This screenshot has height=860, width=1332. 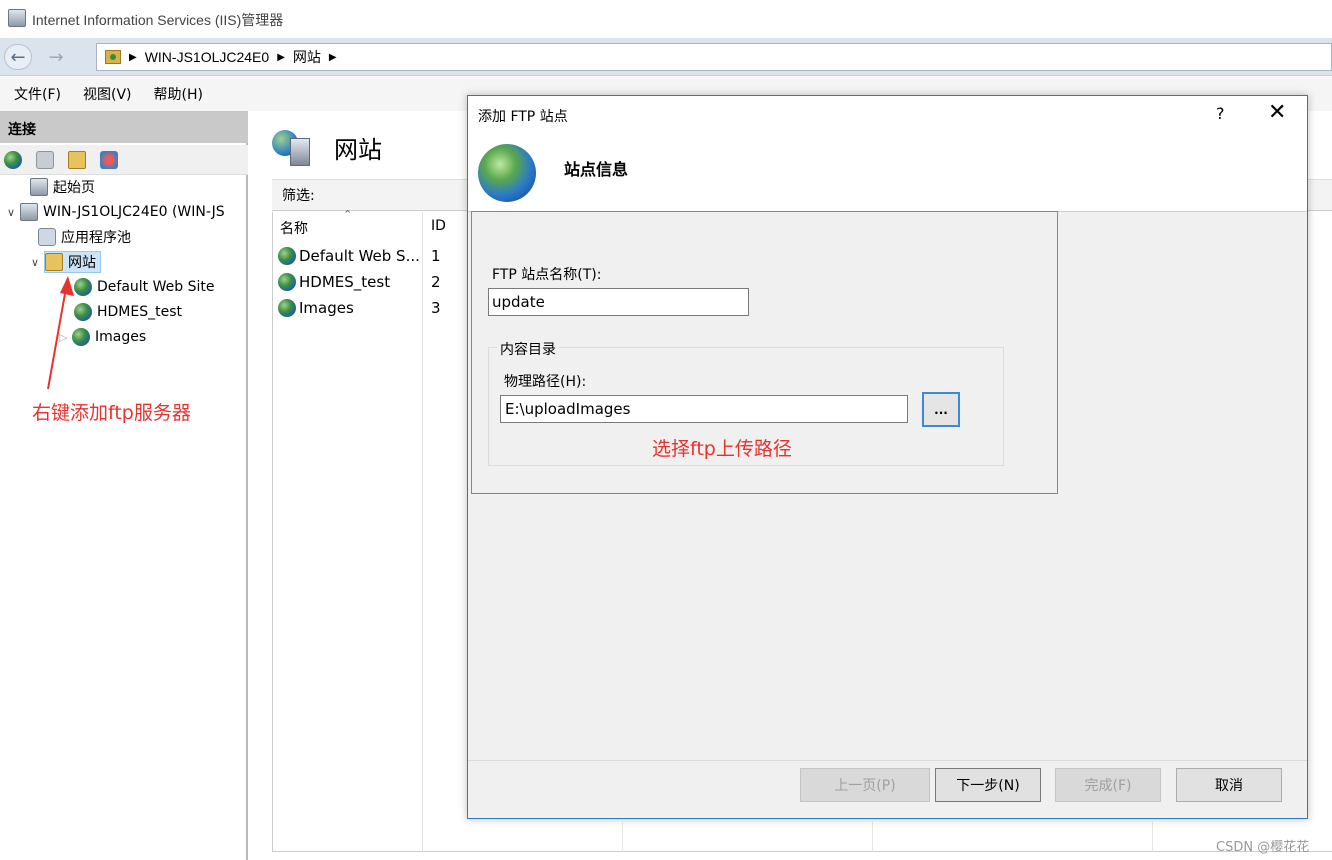 I want to click on tree-item-server: ∨ WIN-JS1OLJC24E0 (WIN-JS, so click(x=114, y=212).